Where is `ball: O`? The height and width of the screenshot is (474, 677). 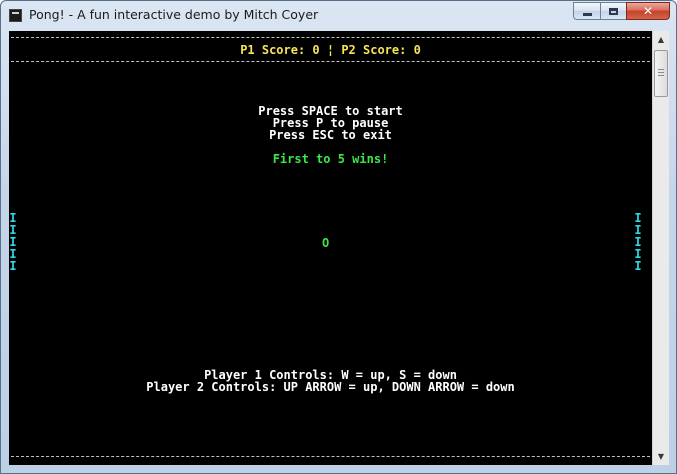
ball: O is located at coordinates (326, 243).